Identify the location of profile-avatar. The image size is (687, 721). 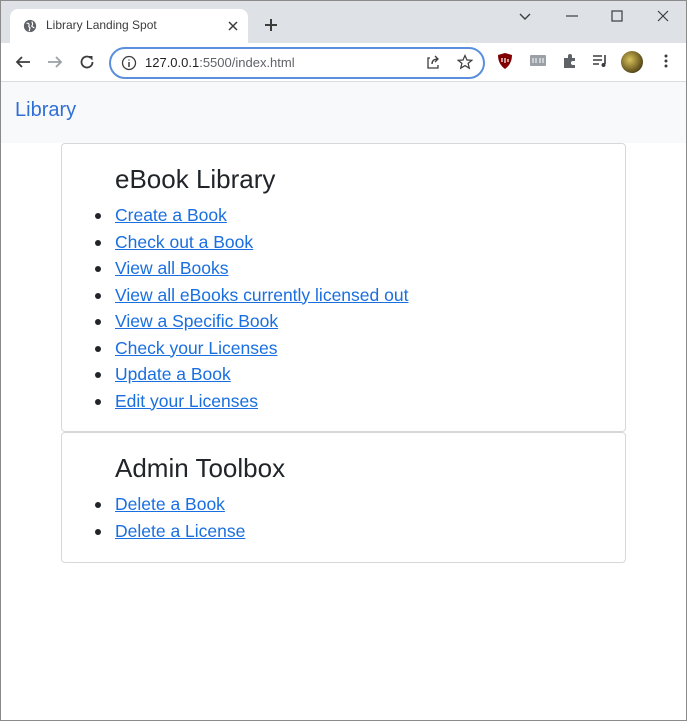
(632, 62).